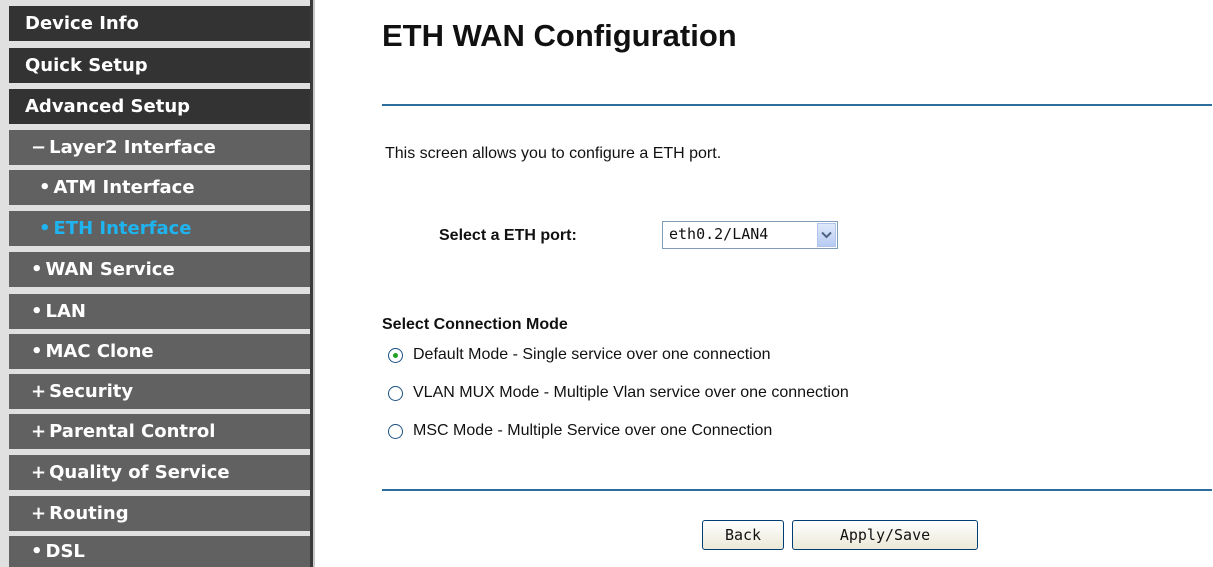 This screenshot has width=1213, height=567. Describe the element at coordinates (395, 355) in the screenshot. I see `radio-default-mode` at that location.